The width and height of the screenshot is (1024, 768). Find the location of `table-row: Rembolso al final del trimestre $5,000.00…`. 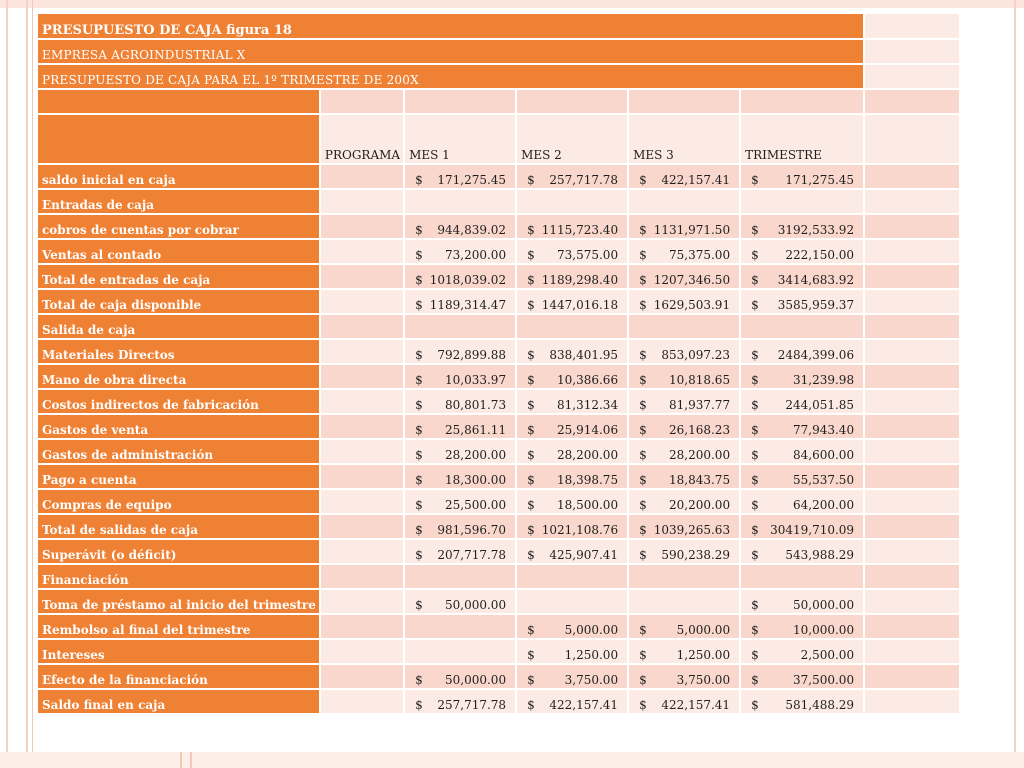

table-row: Rembolso al final del trimestre $5,000.00… is located at coordinates (499, 626).